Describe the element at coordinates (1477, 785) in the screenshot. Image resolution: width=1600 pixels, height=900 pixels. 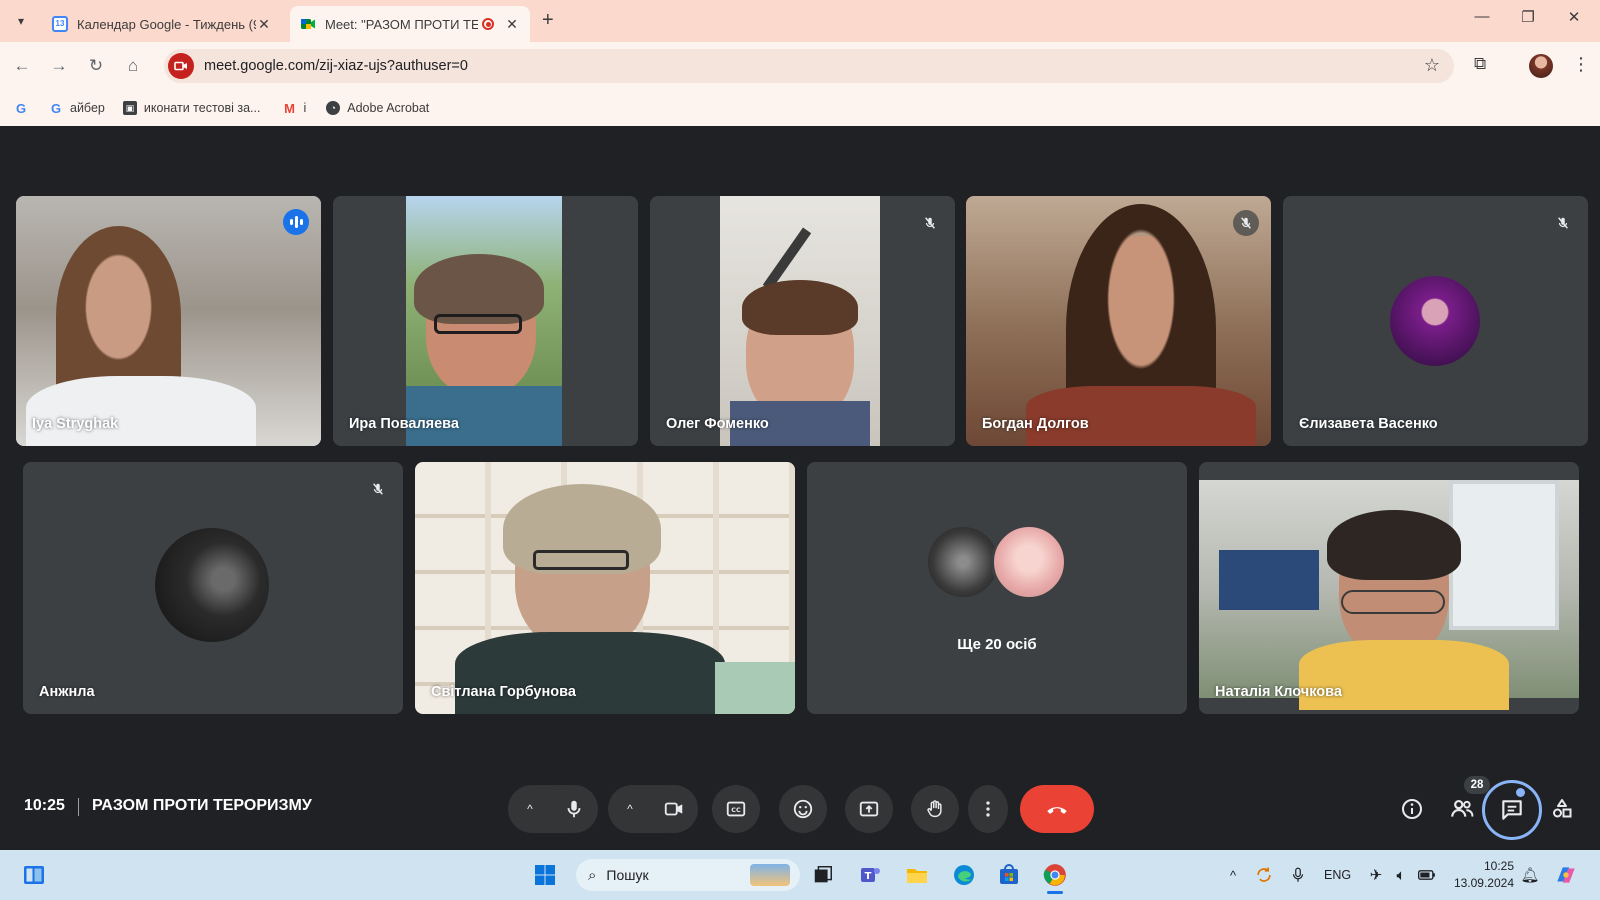
I see `people-count-badge: 28` at that location.